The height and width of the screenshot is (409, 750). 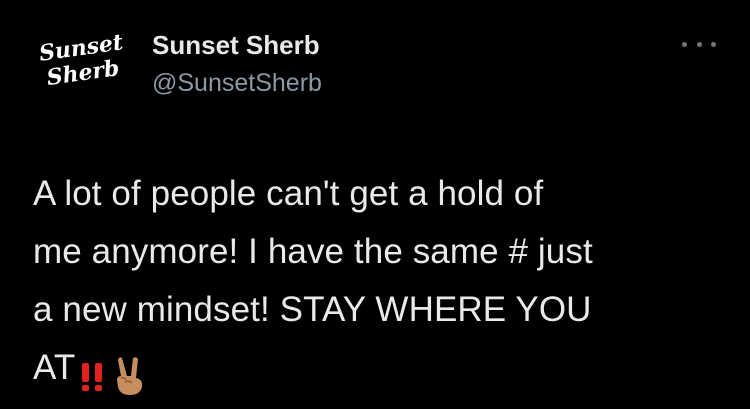 What do you see at coordinates (129, 374) in the screenshot?
I see `victory-hand-icon` at bounding box center [129, 374].